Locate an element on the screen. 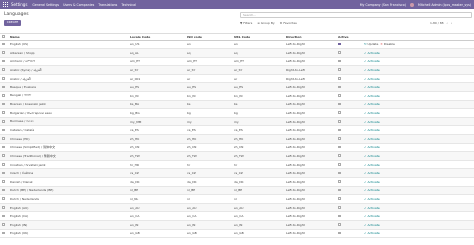 The image size is (474, 245). cell-locale: ca_ES is located at coordinates (156, 130).